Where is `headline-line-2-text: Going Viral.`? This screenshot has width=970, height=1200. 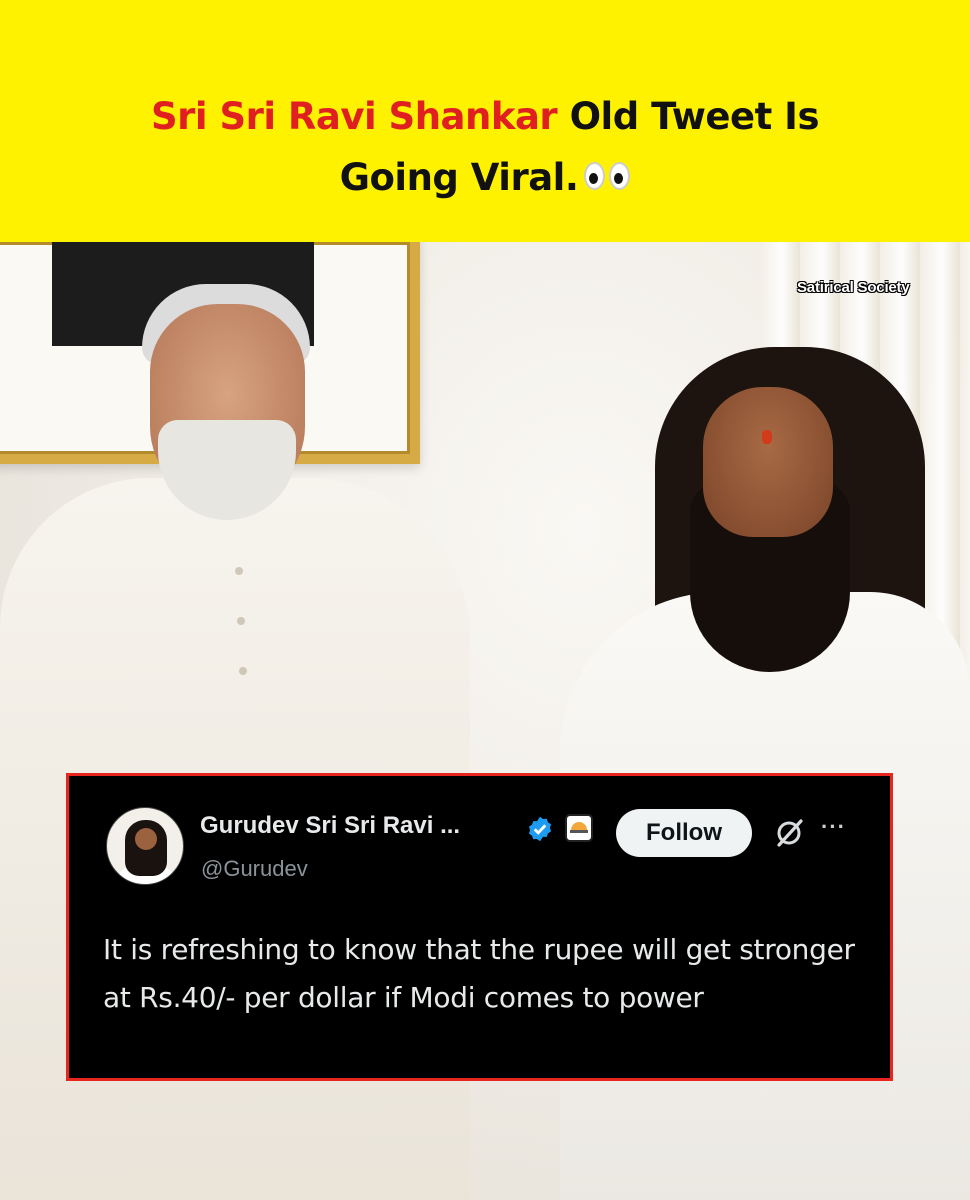 headline-line-2-text: Going Viral. is located at coordinates (459, 177).